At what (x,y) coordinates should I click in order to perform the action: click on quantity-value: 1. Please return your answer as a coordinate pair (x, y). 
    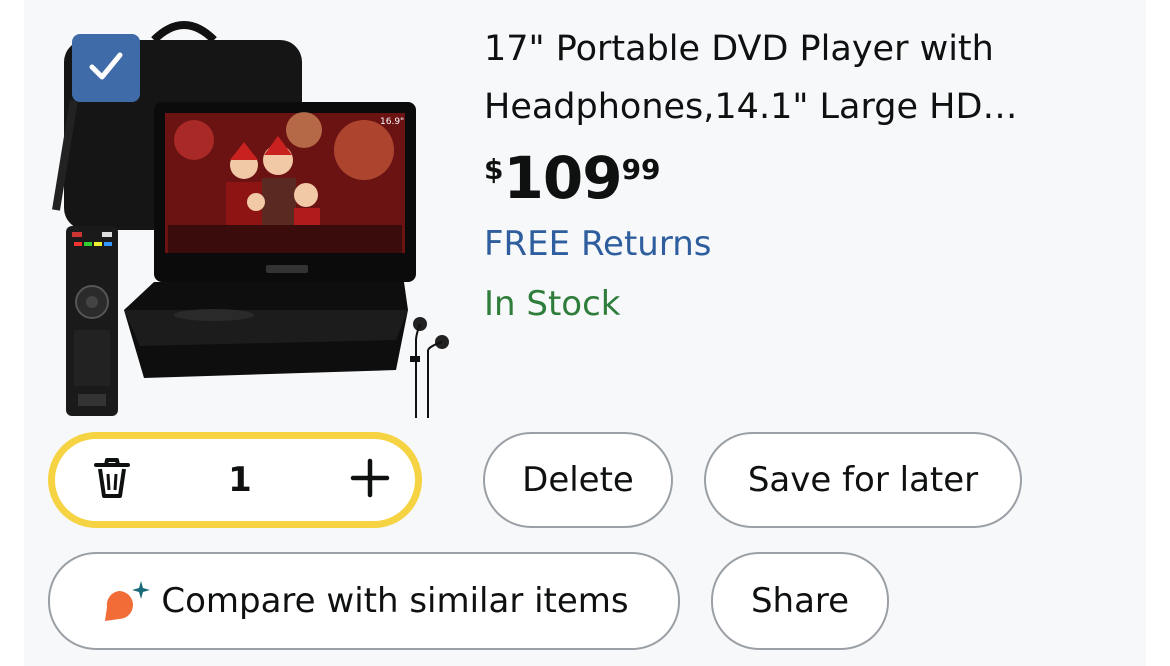
    Looking at the image, I should click on (240, 480).